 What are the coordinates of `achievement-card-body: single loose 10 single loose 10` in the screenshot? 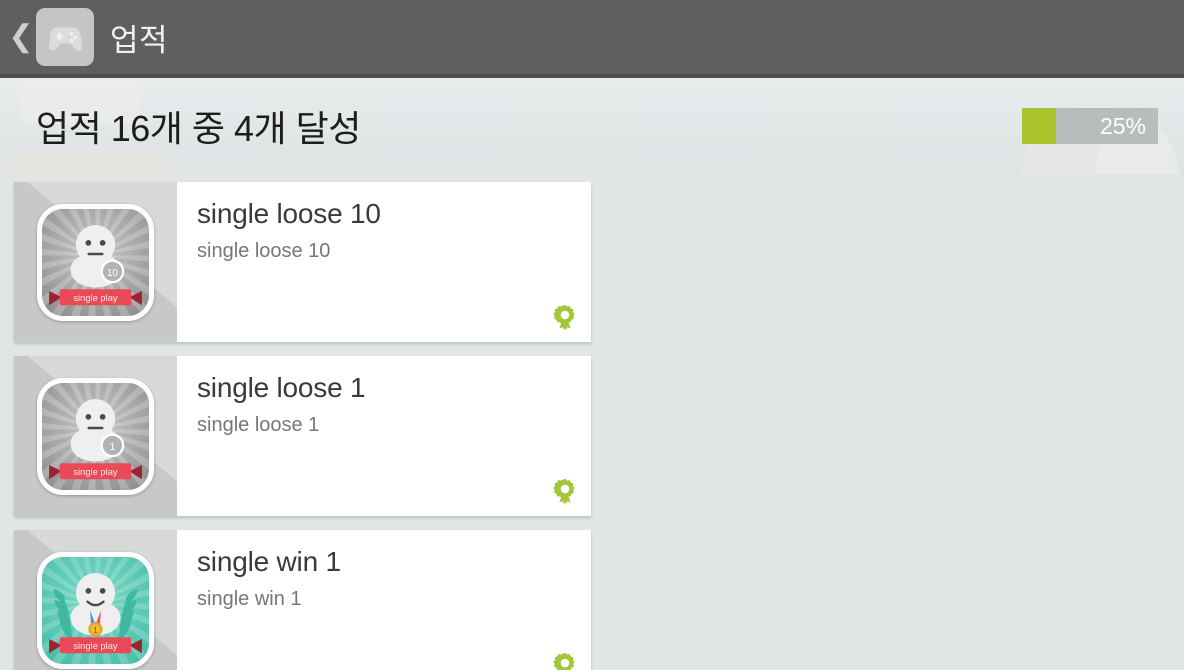 It's located at (384, 262).